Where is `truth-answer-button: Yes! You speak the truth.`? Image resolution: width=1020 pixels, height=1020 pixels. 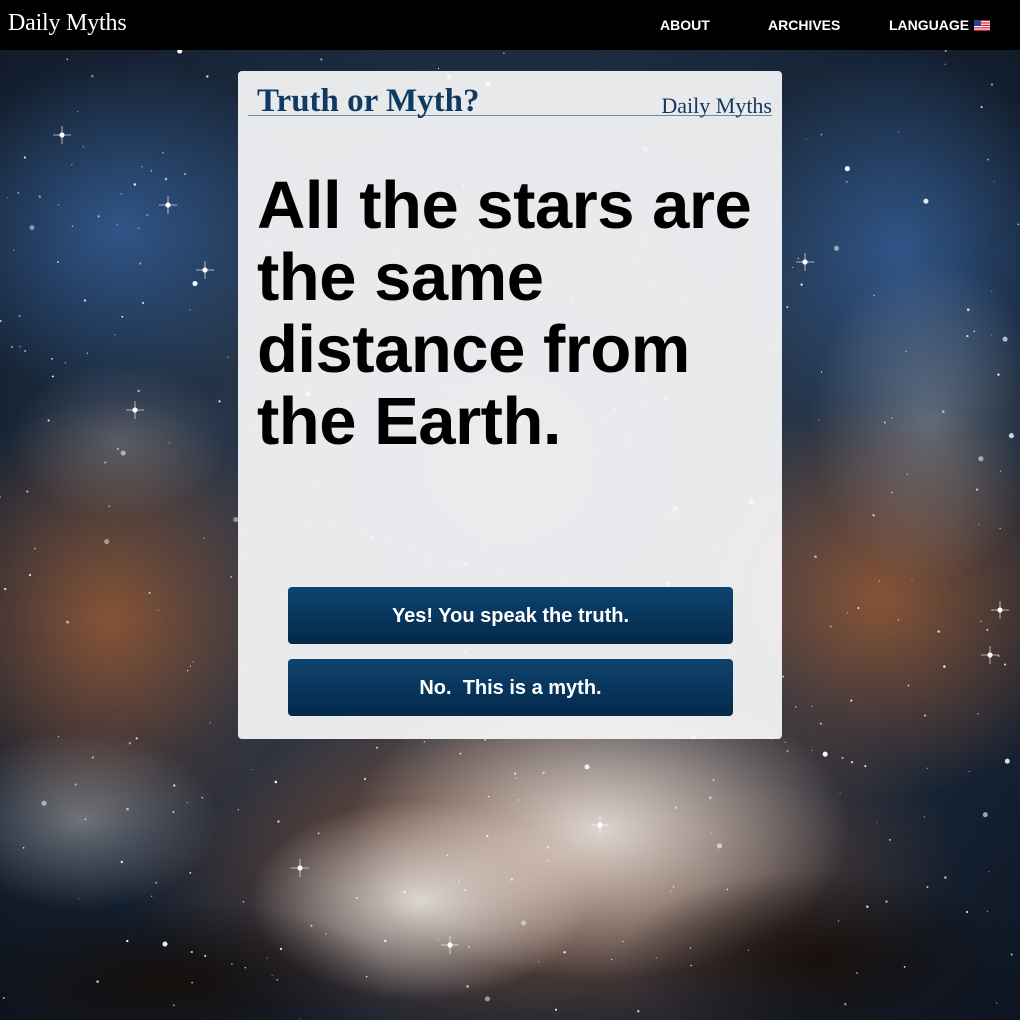
truth-answer-button: Yes! You speak the truth. is located at coordinates (510, 615).